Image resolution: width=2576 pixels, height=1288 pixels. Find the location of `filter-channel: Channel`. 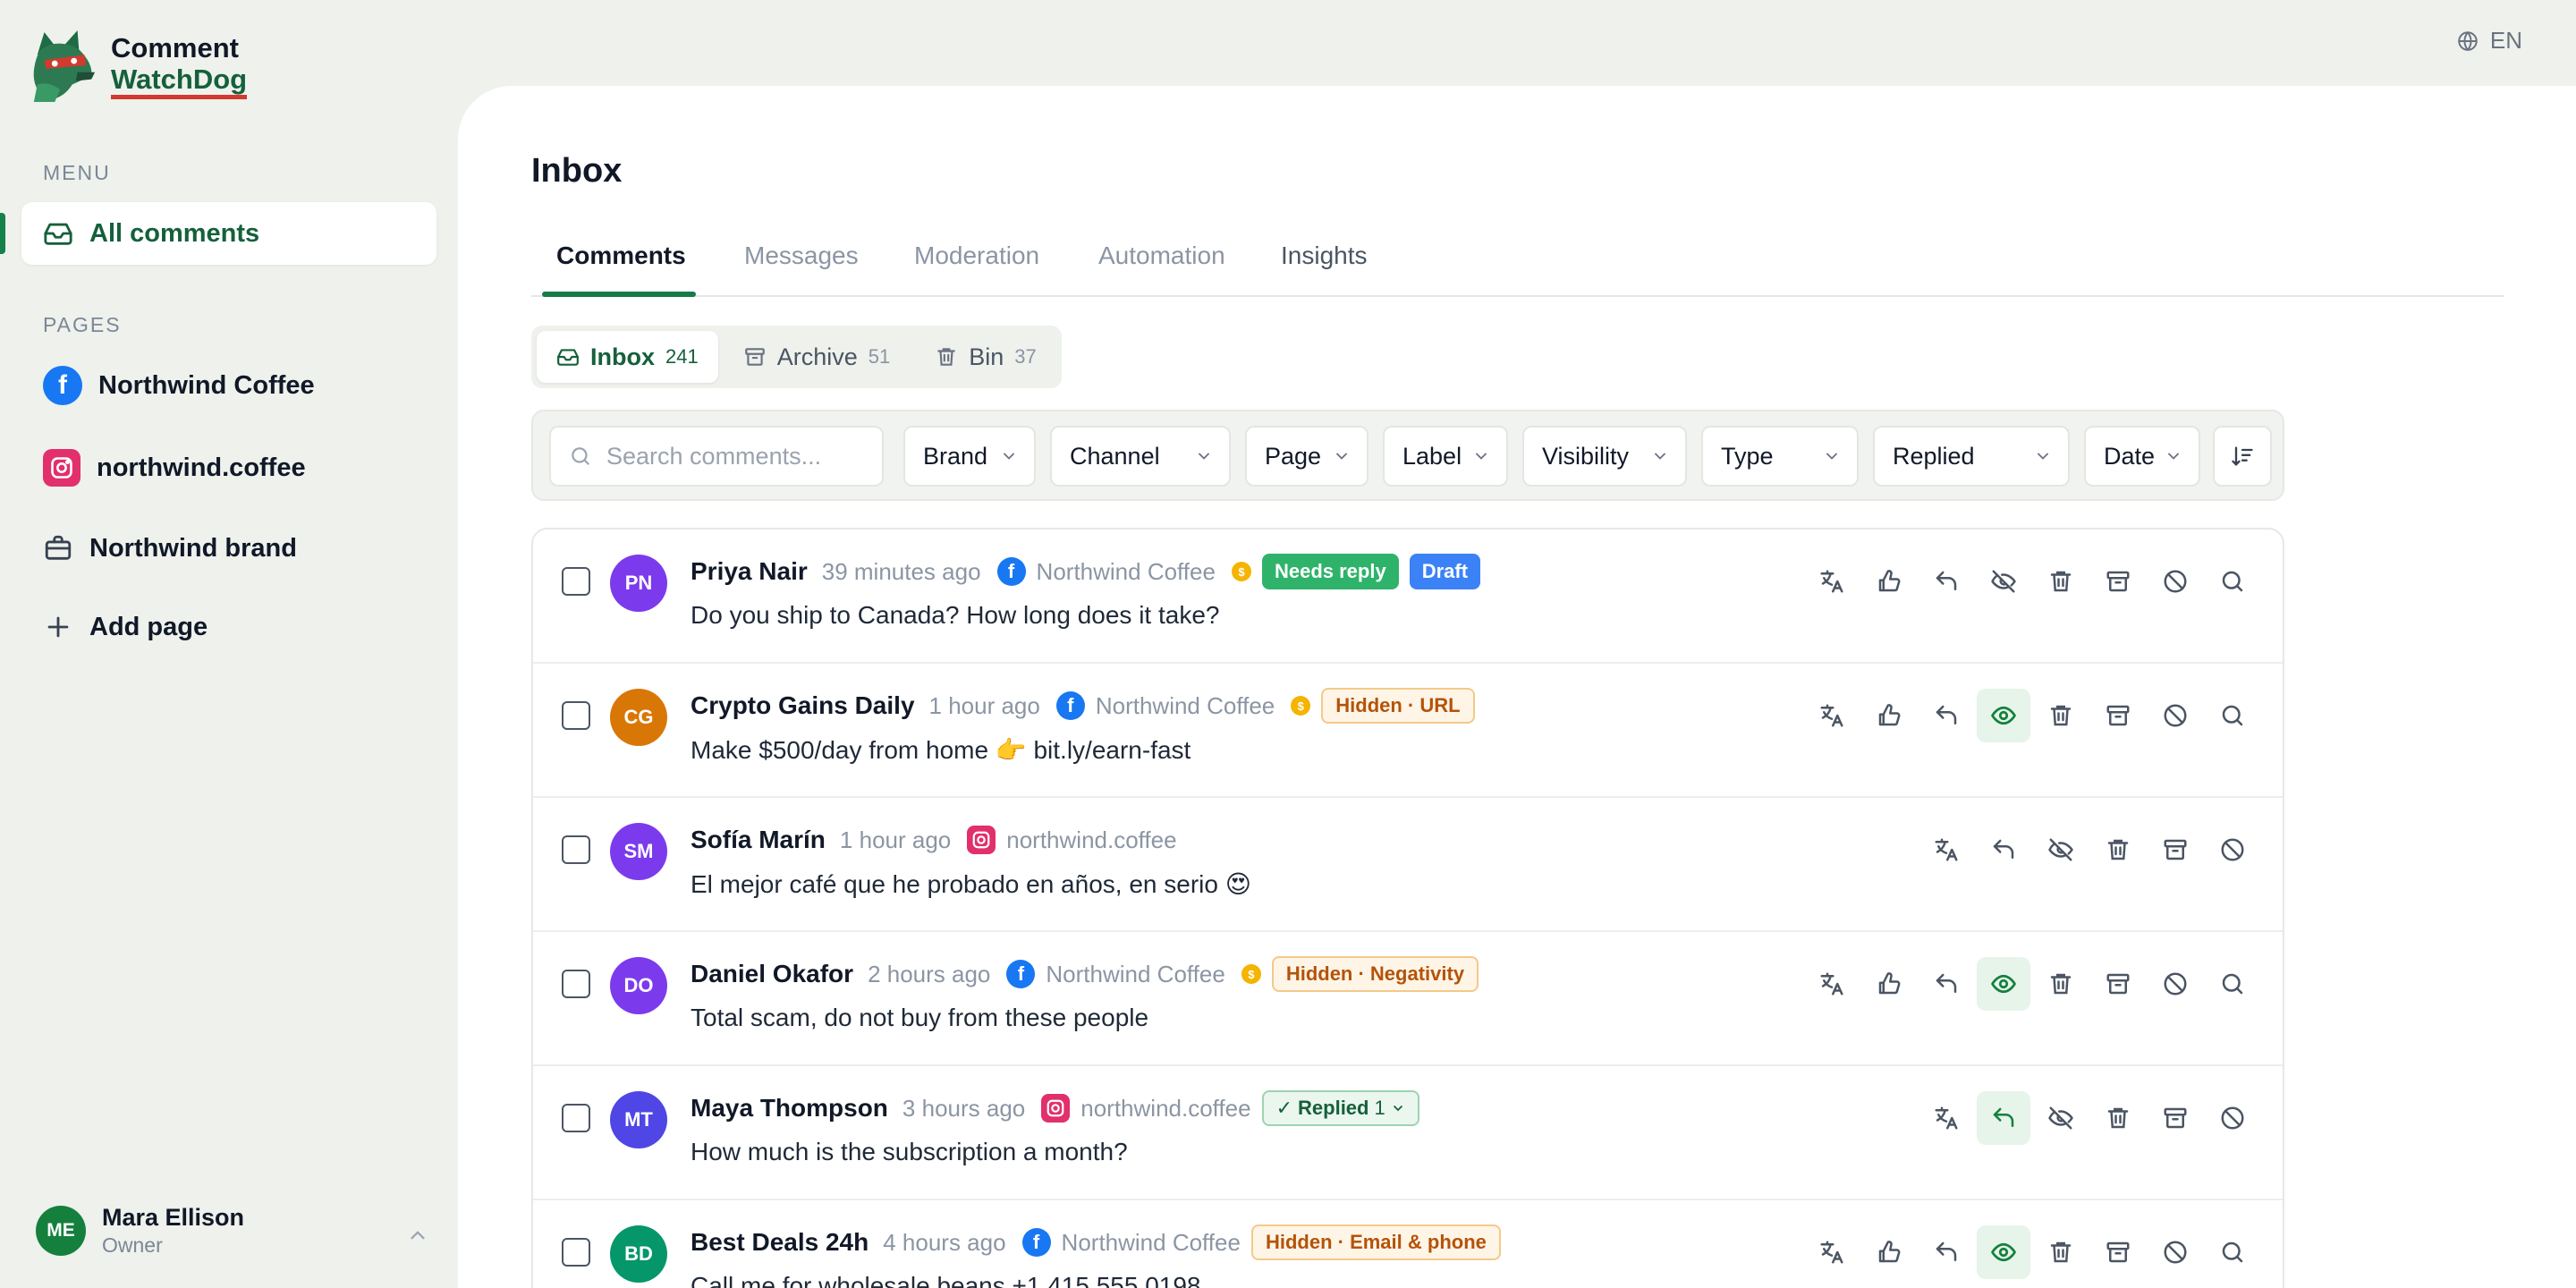

filter-channel: Channel is located at coordinates (1140, 456).